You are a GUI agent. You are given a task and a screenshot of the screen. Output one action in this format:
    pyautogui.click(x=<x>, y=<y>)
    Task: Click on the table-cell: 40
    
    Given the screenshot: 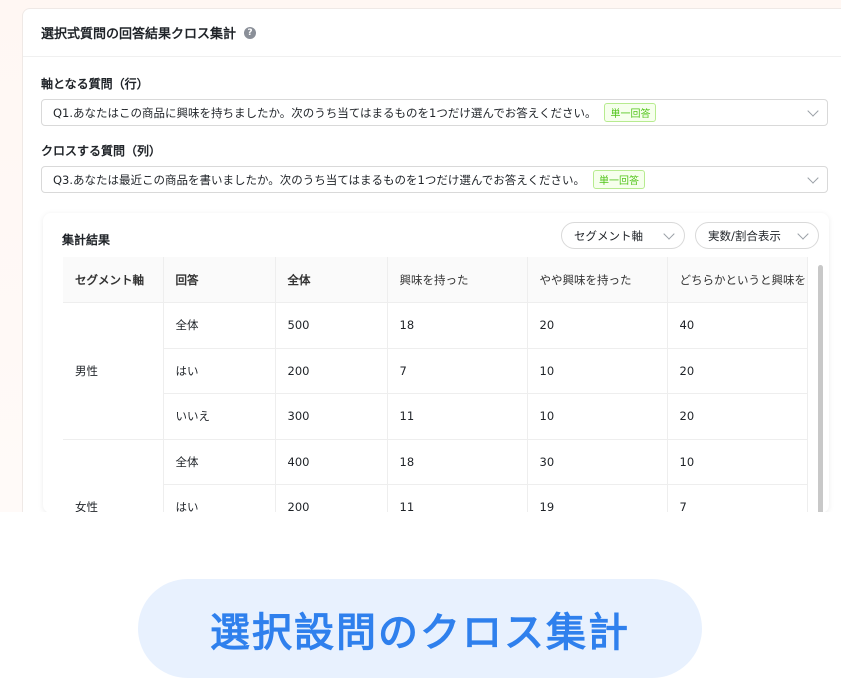 What is the action you would take?
    pyautogui.click(x=737, y=325)
    